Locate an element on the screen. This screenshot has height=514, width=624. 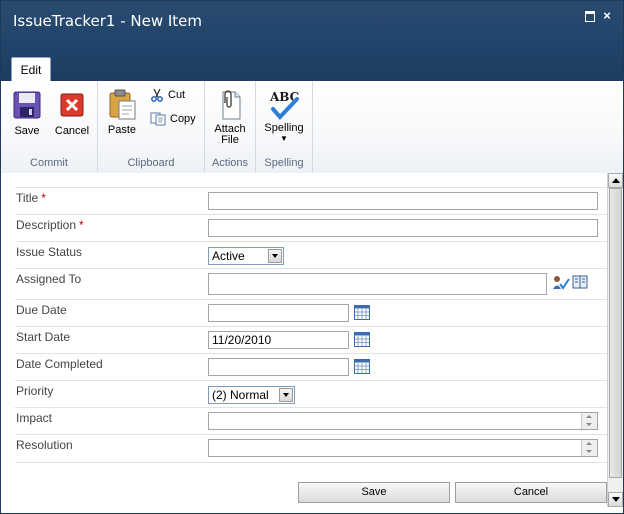
row-impact: Impact is located at coordinates (311, 421).